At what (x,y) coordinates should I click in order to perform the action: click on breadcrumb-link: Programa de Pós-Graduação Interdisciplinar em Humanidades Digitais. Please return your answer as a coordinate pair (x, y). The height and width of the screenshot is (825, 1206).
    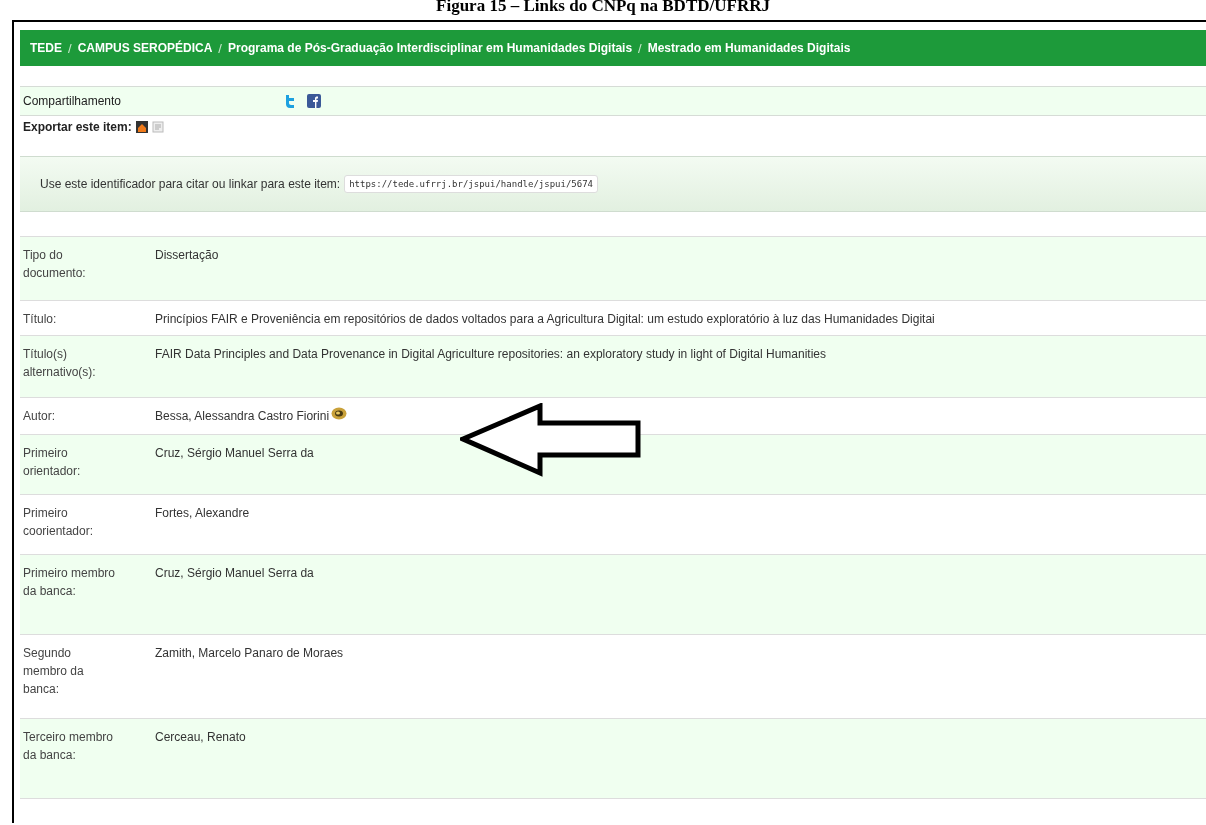
    Looking at the image, I should click on (430, 48).